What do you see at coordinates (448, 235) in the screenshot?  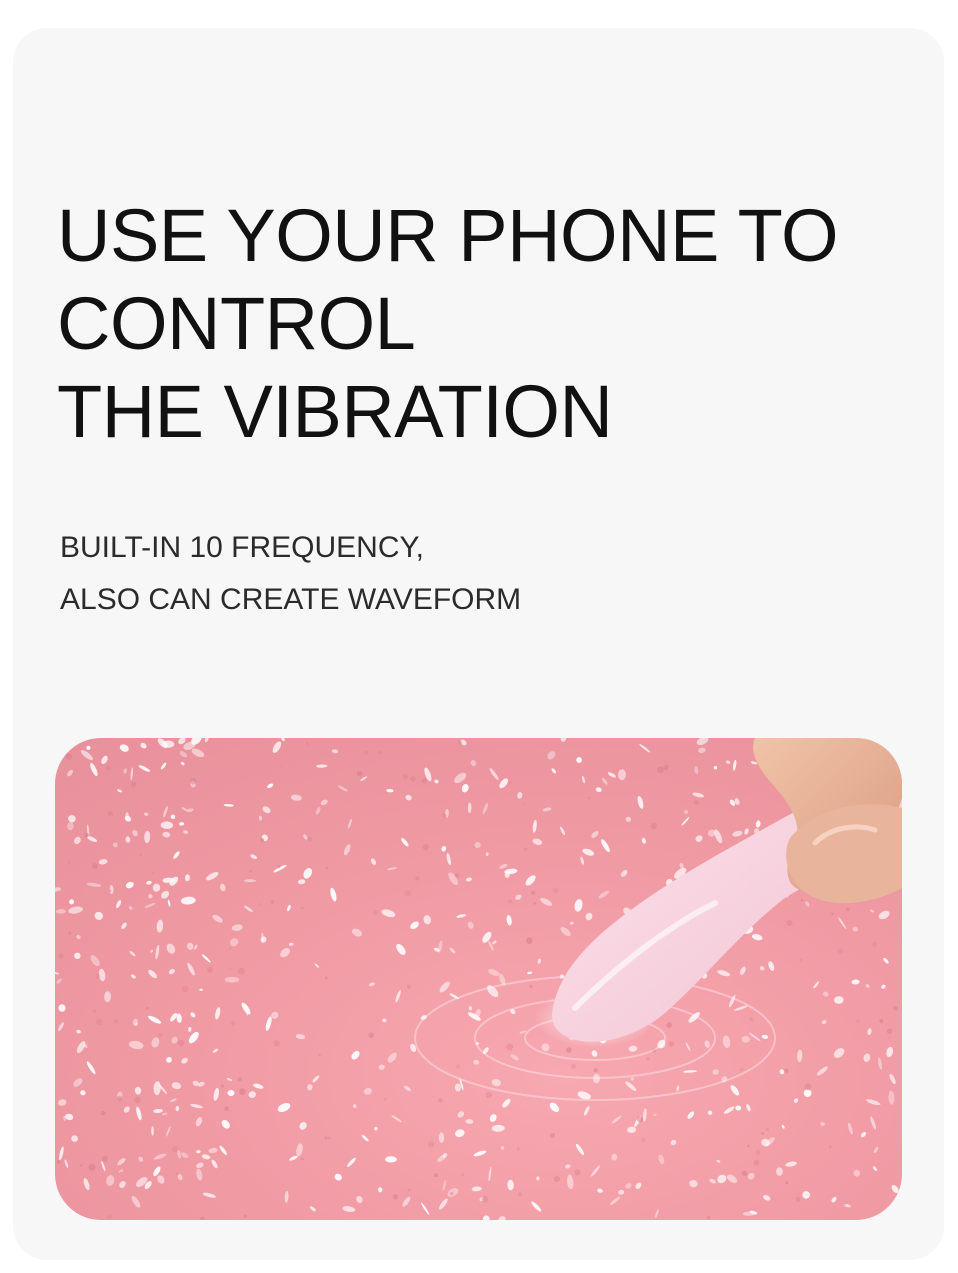 I see `headline-line-1: USE YOUR PHONE TO` at bounding box center [448, 235].